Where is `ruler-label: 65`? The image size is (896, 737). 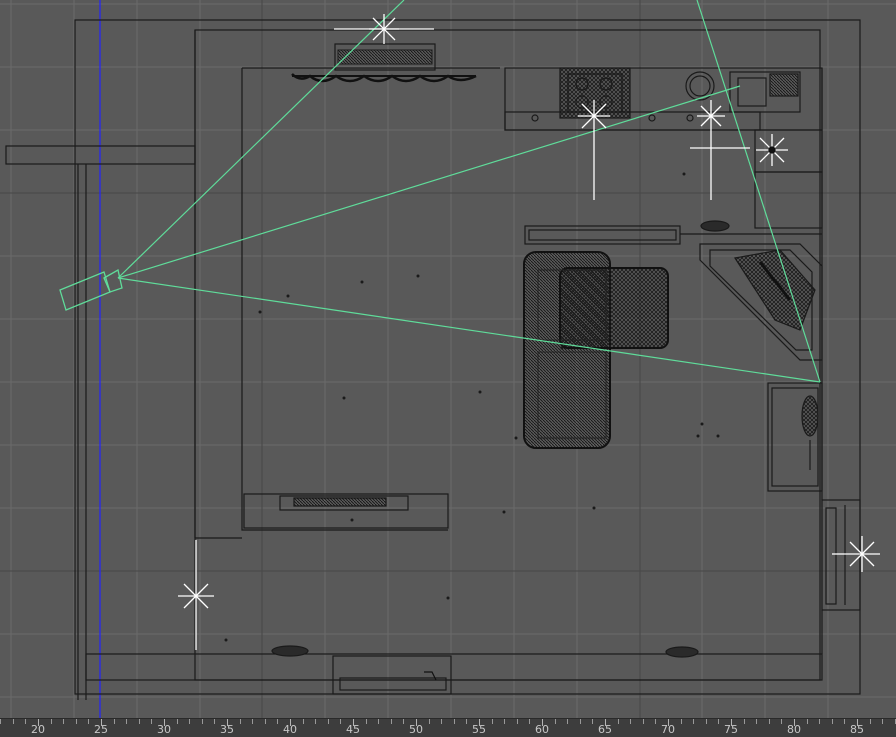
ruler-label: 65 is located at coordinates (605, 729).